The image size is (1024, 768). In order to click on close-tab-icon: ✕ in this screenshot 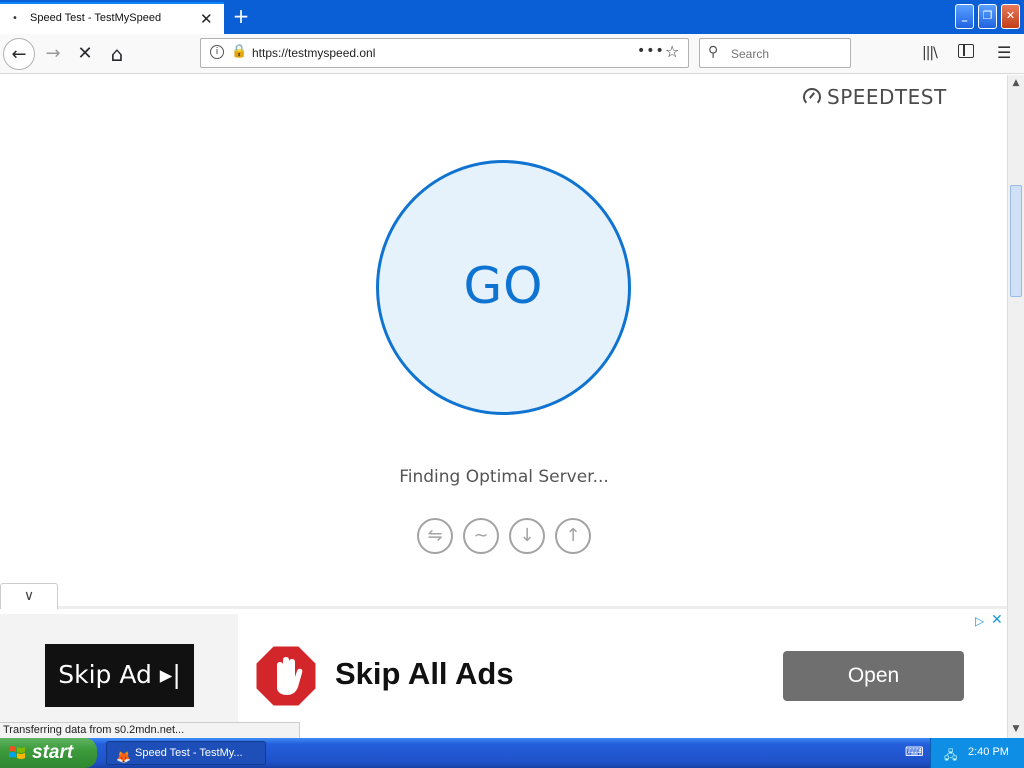, I will do `click(206, 19)`.